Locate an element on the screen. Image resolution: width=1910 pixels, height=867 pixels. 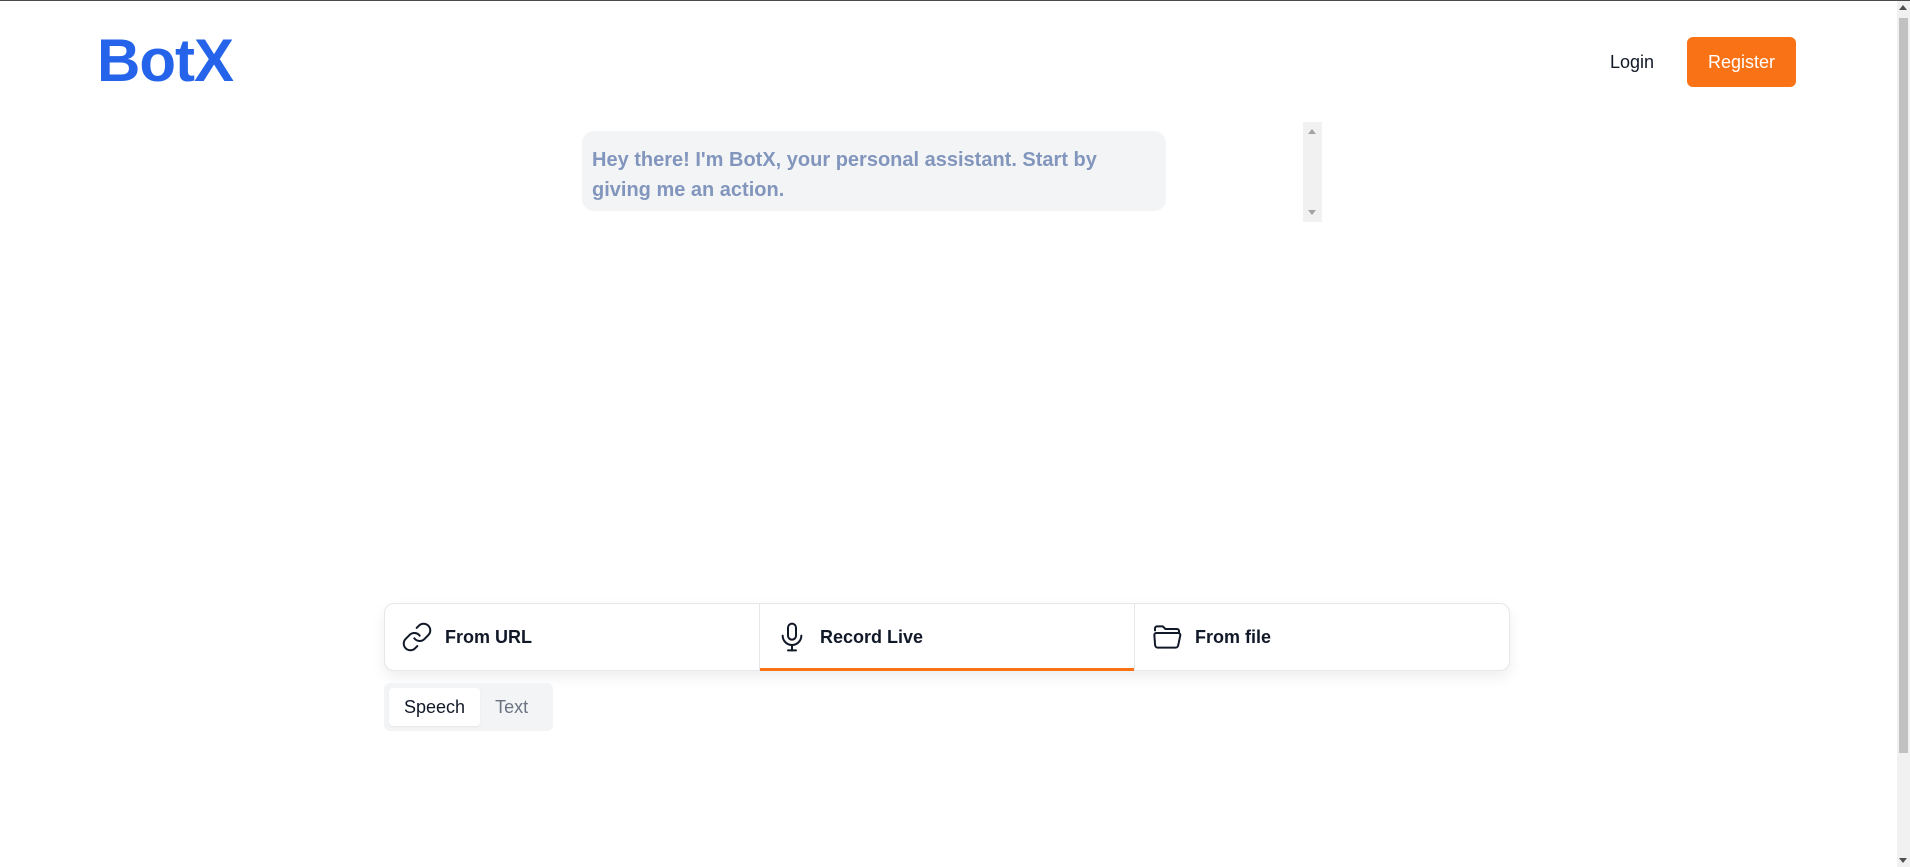
page-scrollbar is located at coordinates (1903, 434).